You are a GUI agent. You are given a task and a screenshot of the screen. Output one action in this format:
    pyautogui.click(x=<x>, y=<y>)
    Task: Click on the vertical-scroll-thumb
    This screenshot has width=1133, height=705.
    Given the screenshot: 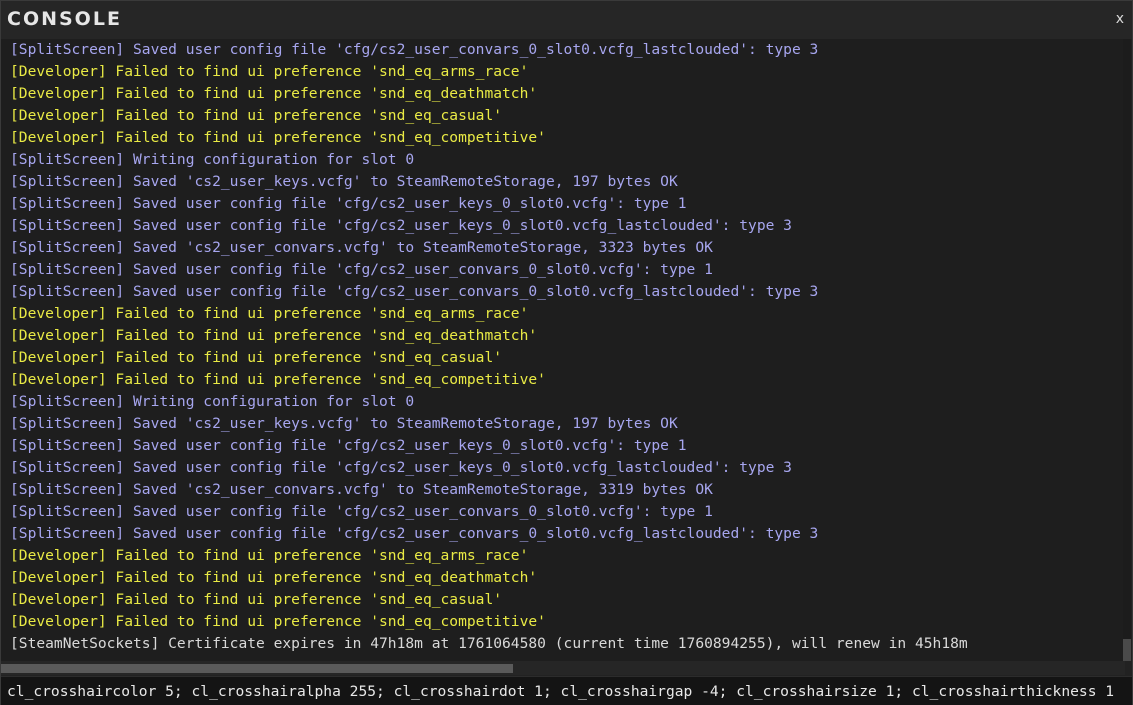 What is the action you would take?
    pyautogui.click(x=1127, y=650)
    